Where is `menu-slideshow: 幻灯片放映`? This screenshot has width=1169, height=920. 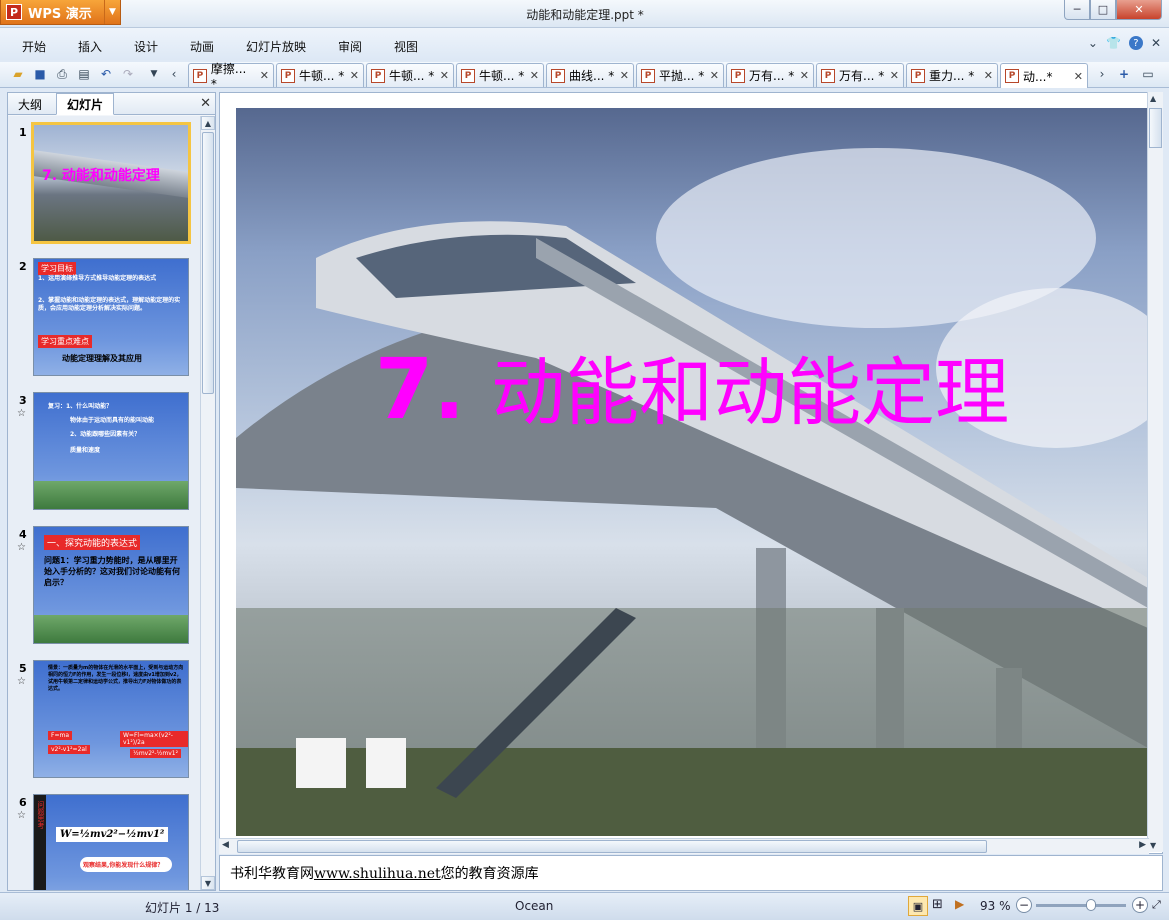
menu-slideshow: 幻灯片放映 is located at coordinates (276, 46).